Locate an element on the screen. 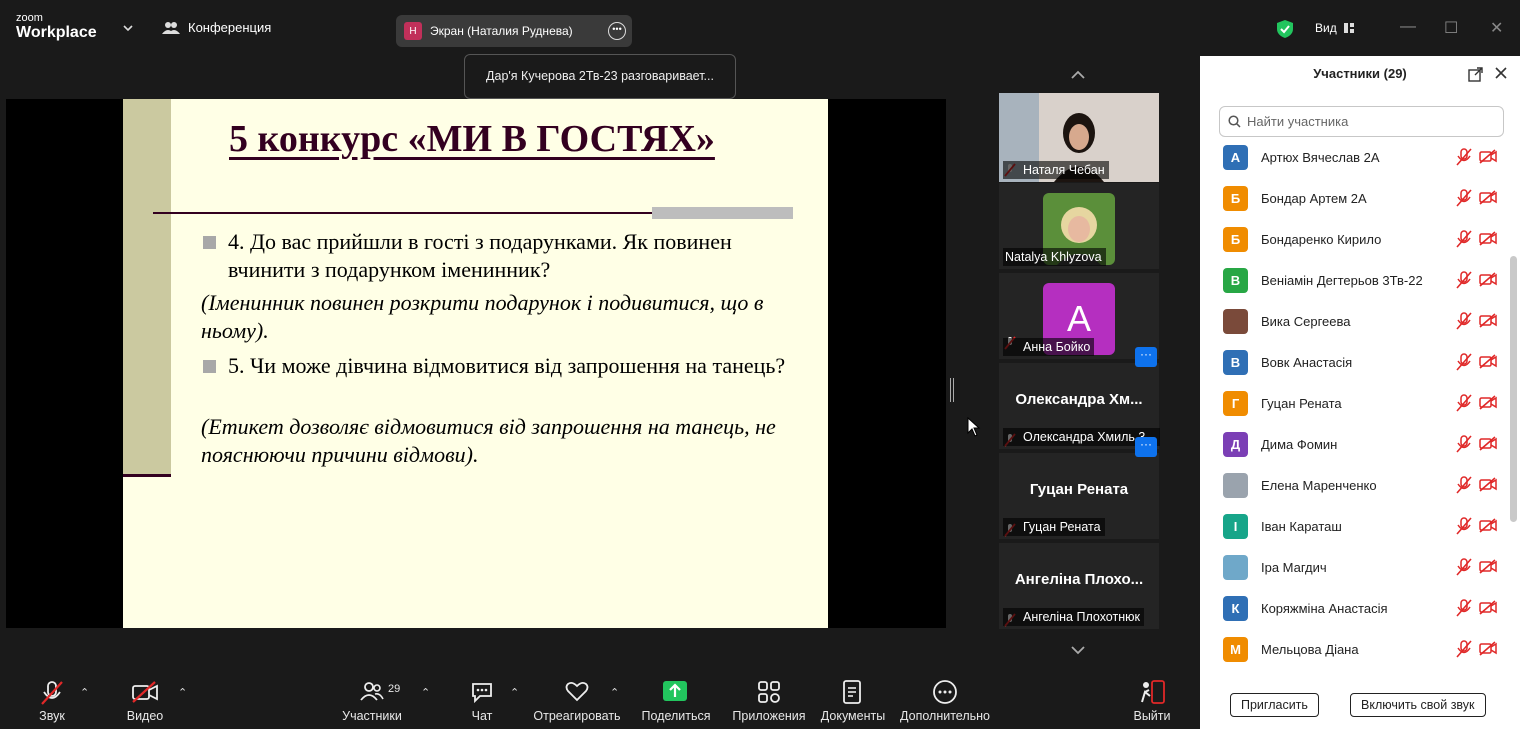 The image size is (1520, 729). view-label: Вид is located at coordinates (1326, 28).